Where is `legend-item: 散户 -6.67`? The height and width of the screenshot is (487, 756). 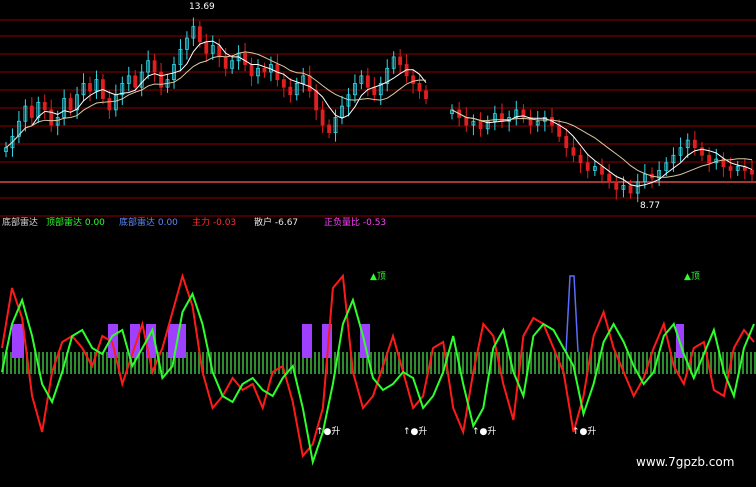
legend-item: 散户 -6.67 is located at coordinates (276, 222).